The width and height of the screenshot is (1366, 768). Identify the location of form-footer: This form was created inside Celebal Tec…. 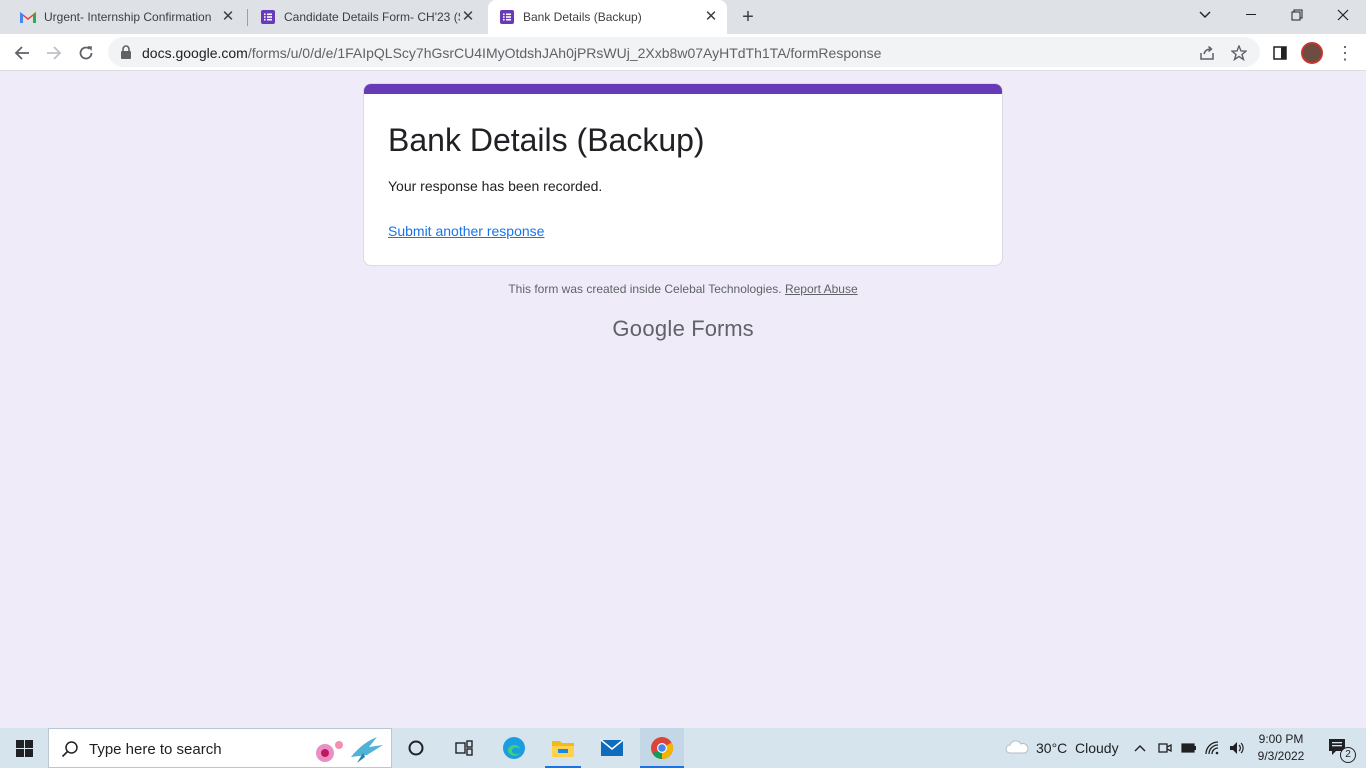
(683, 289).